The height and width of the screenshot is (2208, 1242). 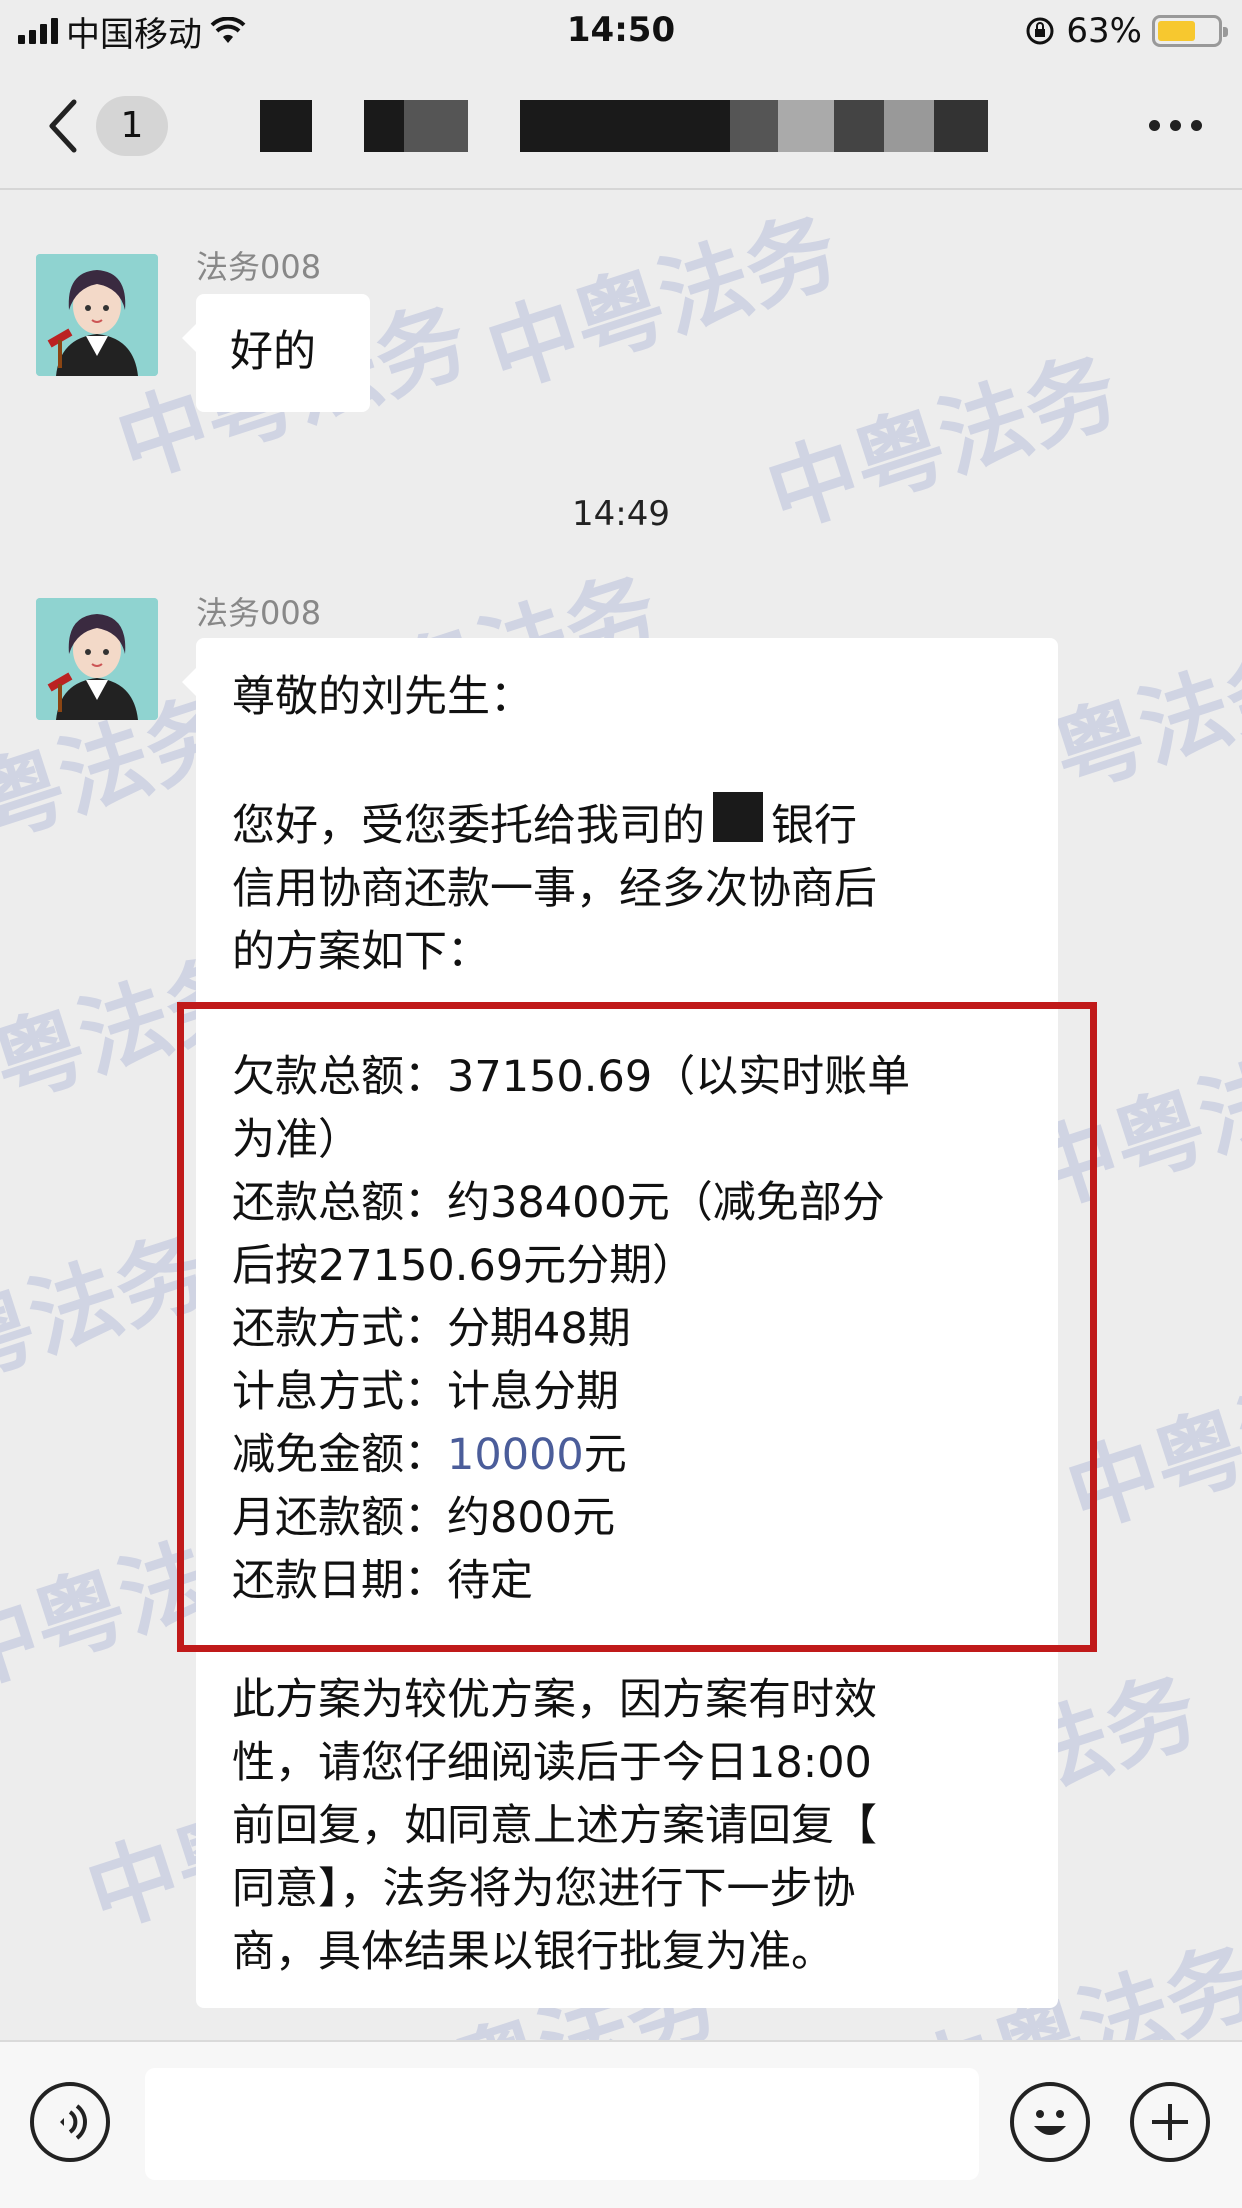 What do you see at coordinates (1175, 125) in the screenshot?
I see `more-options-icon` at bounding box center [1175, 125].